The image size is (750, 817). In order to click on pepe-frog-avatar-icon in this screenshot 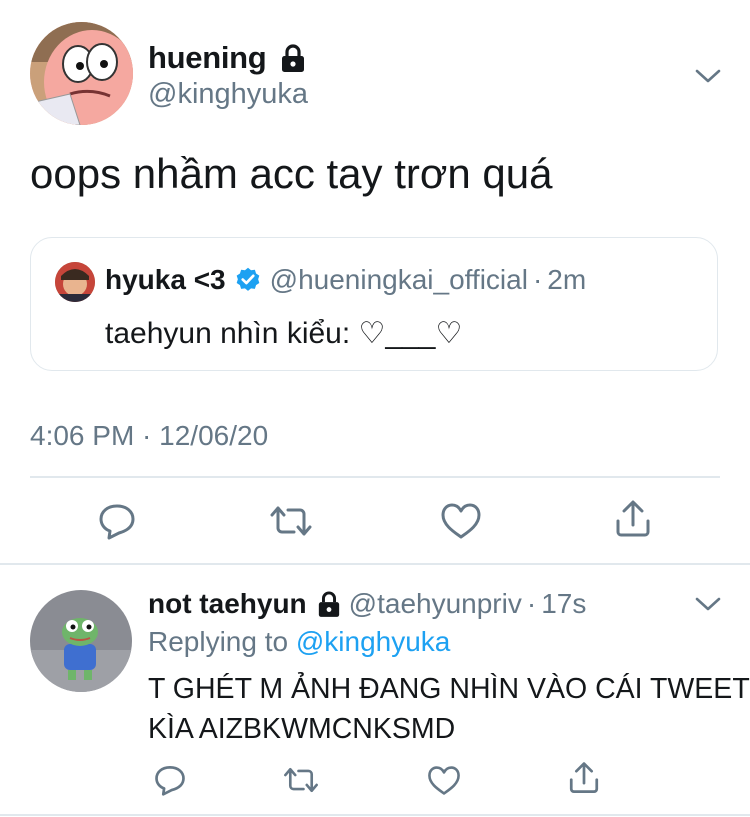, I will do `click(81, 641)`.